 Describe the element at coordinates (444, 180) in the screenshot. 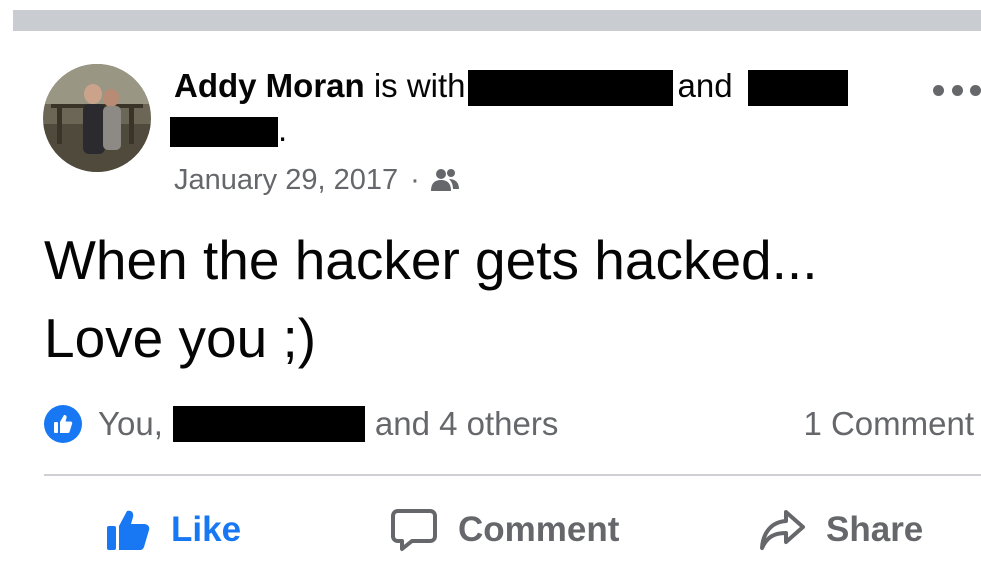

I see `friends-icon` at that location.